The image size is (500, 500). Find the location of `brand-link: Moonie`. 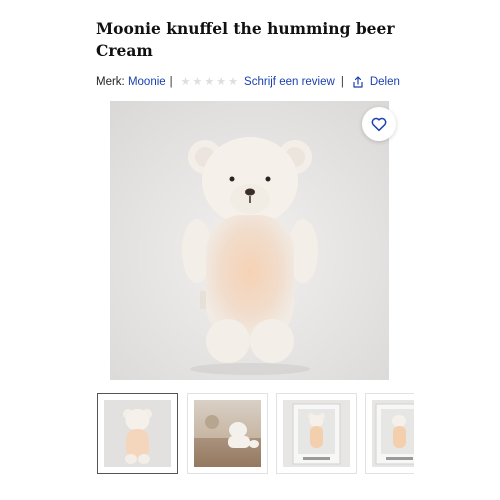

brand-link: Moonie is located at coordinates (147, 82).